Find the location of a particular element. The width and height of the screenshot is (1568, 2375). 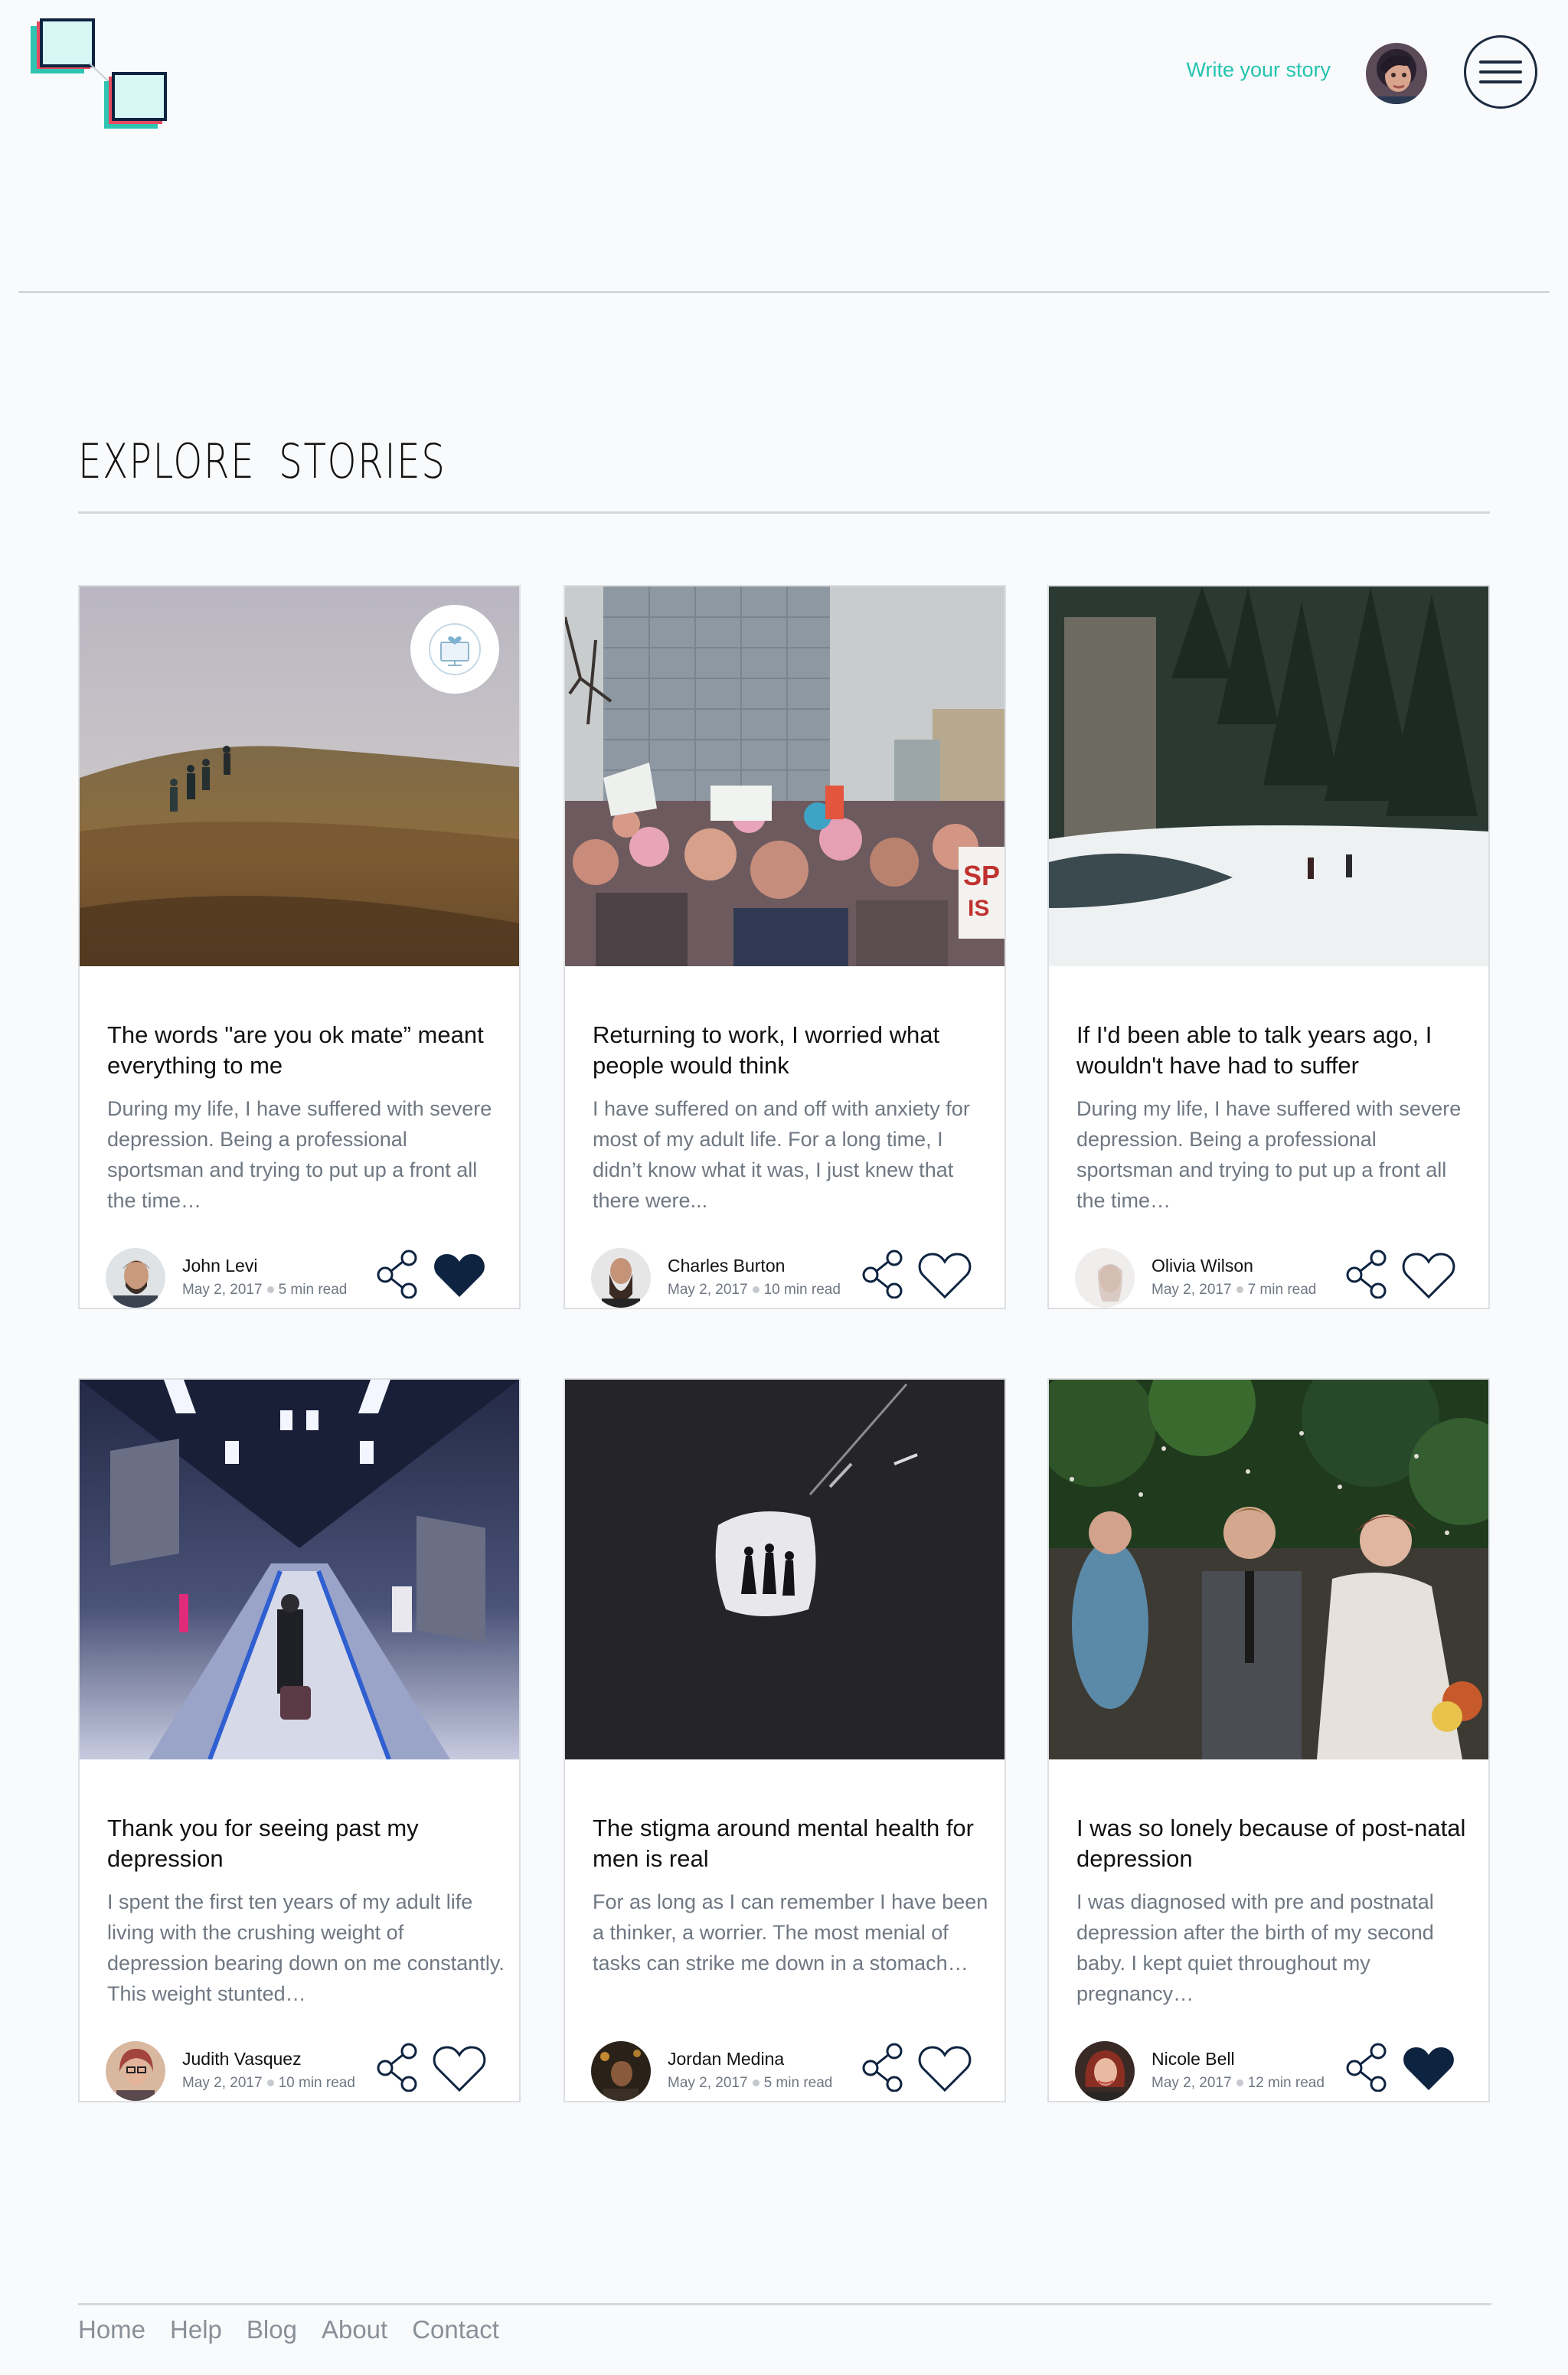

logo-icon is located at coordinates (99, 74).